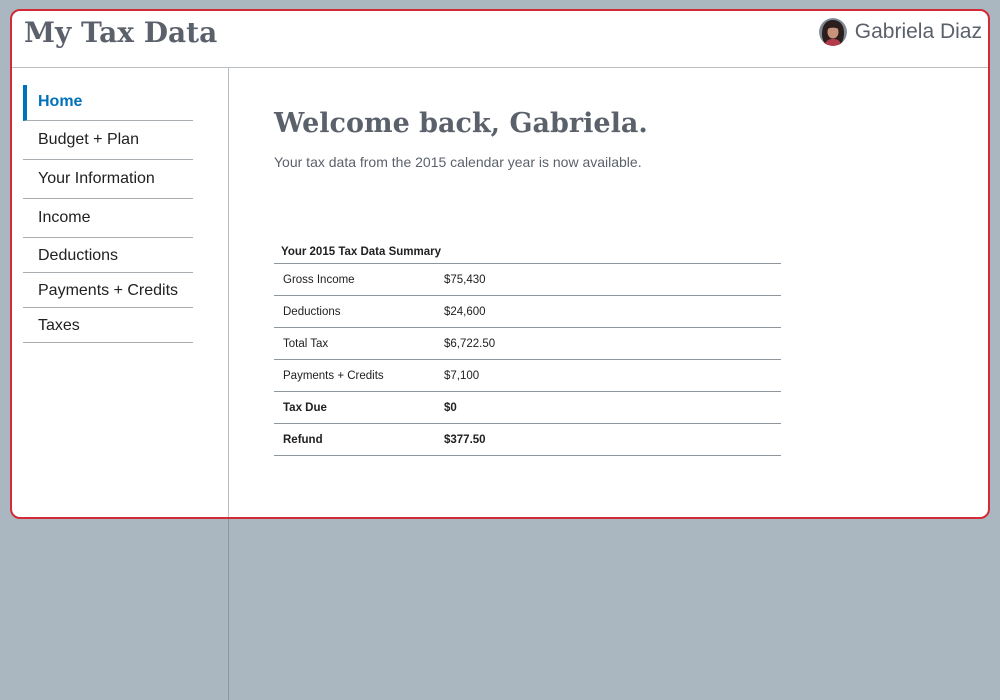 The height and width of the screenshot is (700, 1000). I want to click on sidebar-item-home: Home, so click(108, 103).